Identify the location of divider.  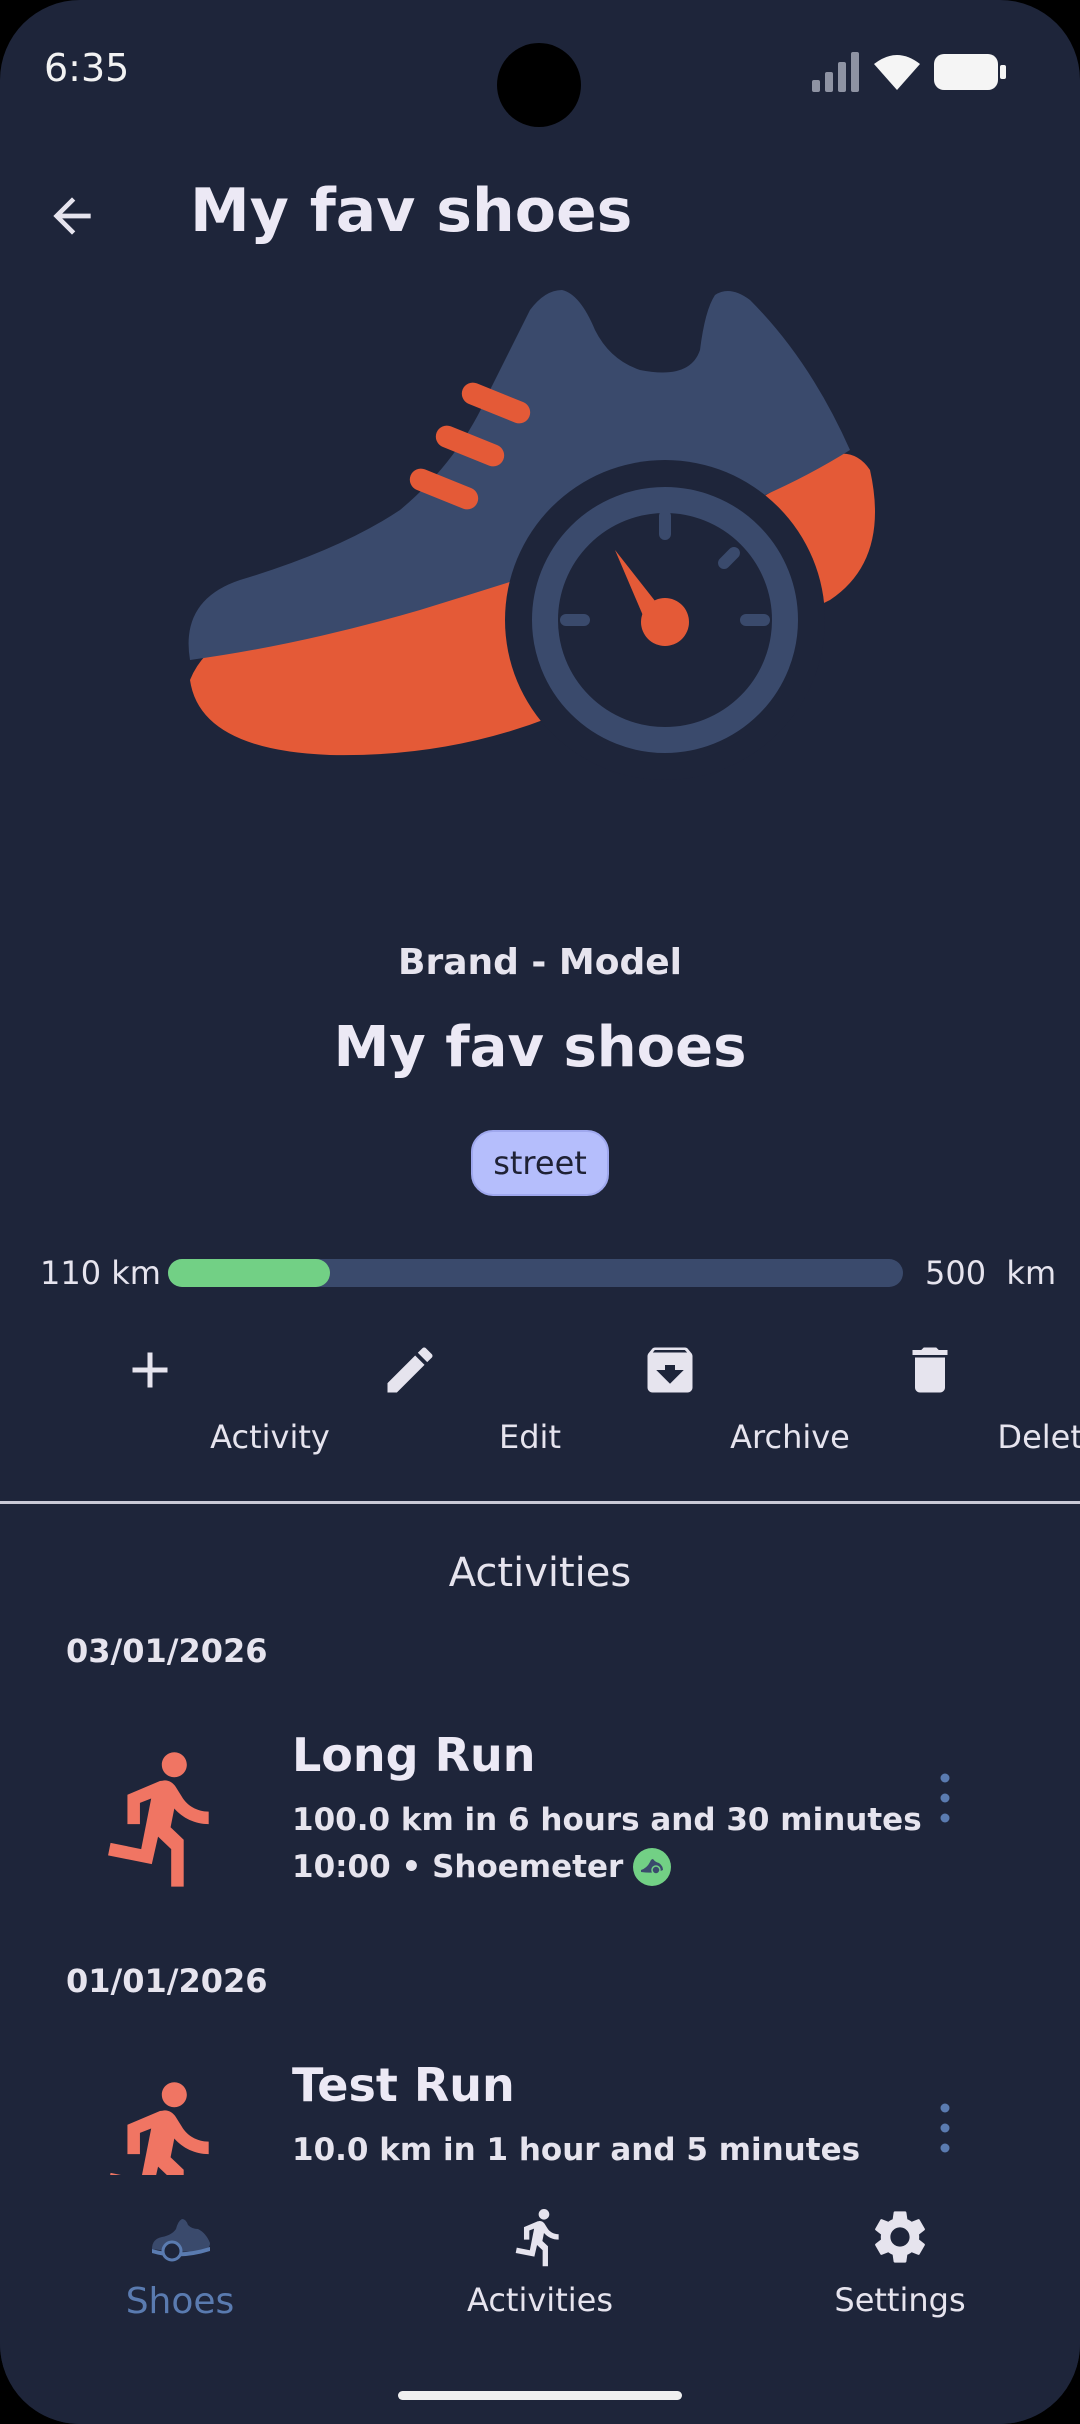
(540, 1502).